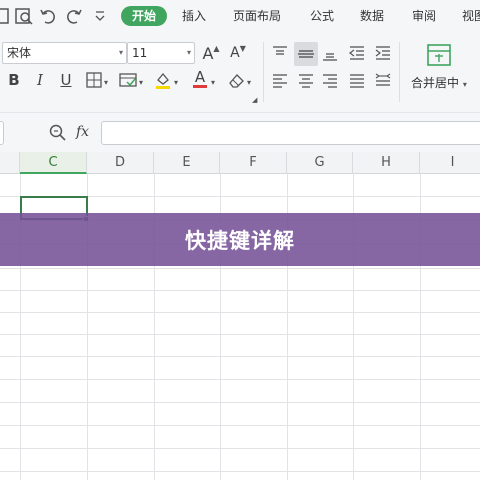  What do you see at coordinates (383, 80) in the screenshot?
I see `distributed-align-icon` at bounding box center [383, 80].